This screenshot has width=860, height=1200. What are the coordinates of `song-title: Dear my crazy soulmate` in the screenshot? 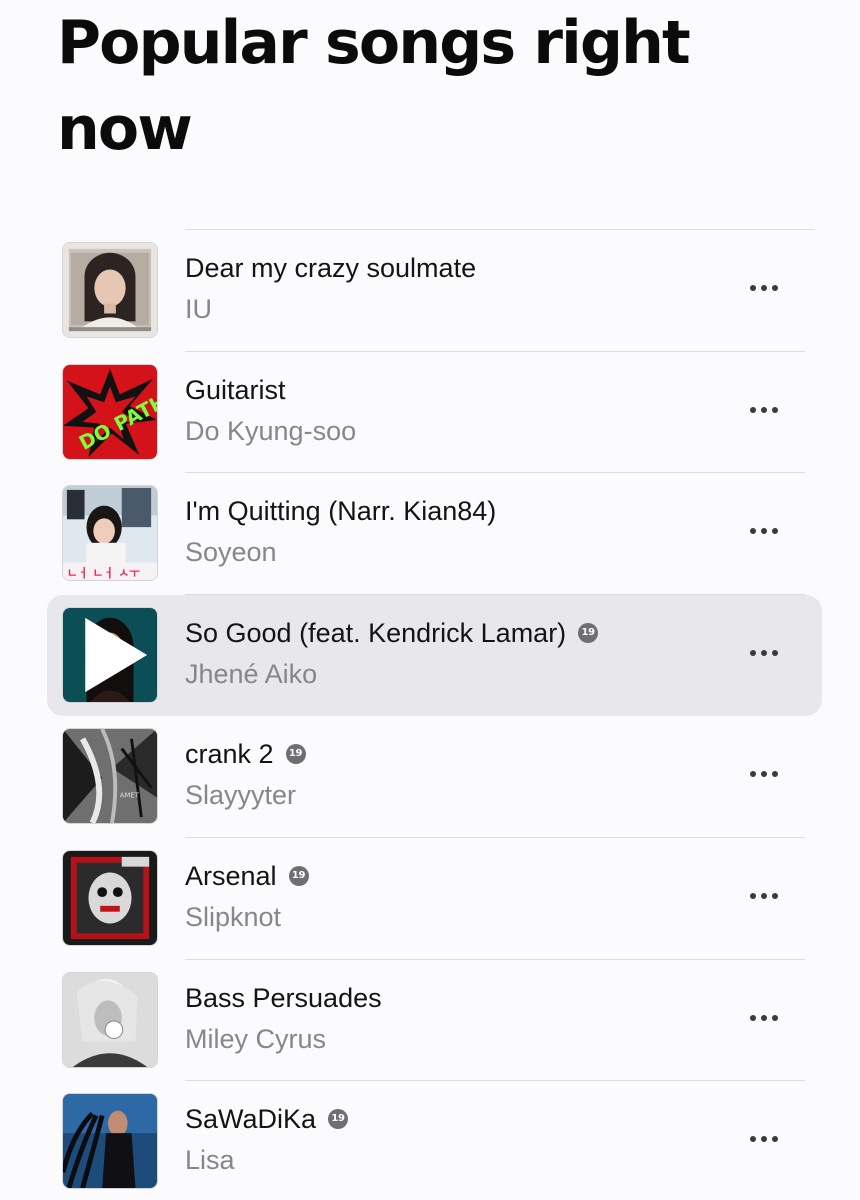 It's located at (331, 268).